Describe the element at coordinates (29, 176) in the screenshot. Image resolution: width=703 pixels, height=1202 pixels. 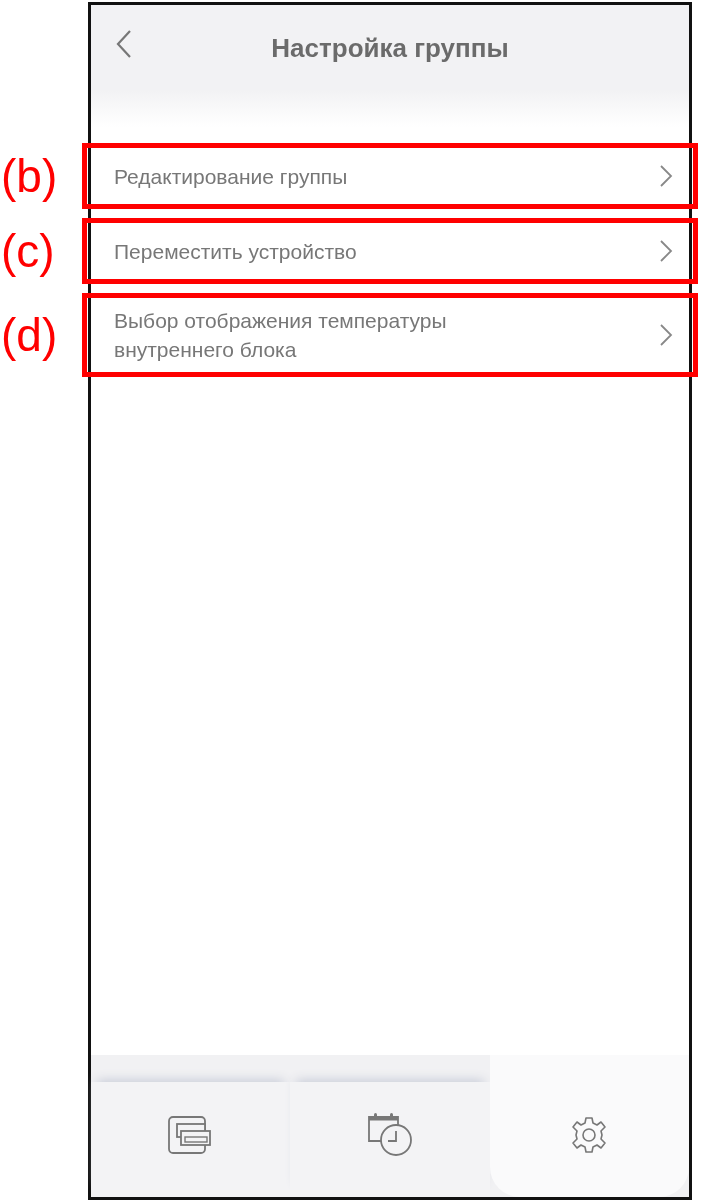
I see `annotation-label: (b)` at that location.